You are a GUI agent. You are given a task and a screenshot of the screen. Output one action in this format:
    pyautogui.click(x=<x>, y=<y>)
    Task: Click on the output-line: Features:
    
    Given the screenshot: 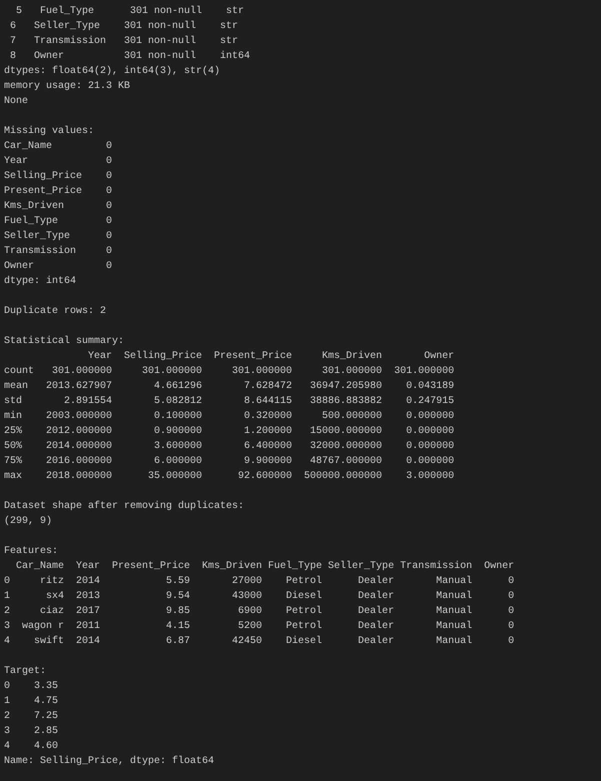 What is the action you would take?
    pyautogui.click(x=31, y=552)
    